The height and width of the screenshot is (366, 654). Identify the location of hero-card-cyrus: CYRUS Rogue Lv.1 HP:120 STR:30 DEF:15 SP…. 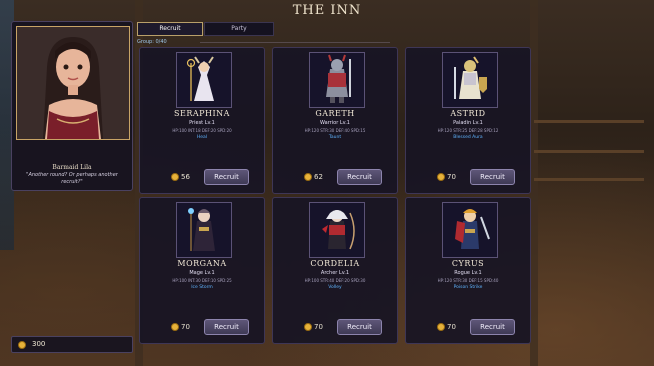
(468, 270).